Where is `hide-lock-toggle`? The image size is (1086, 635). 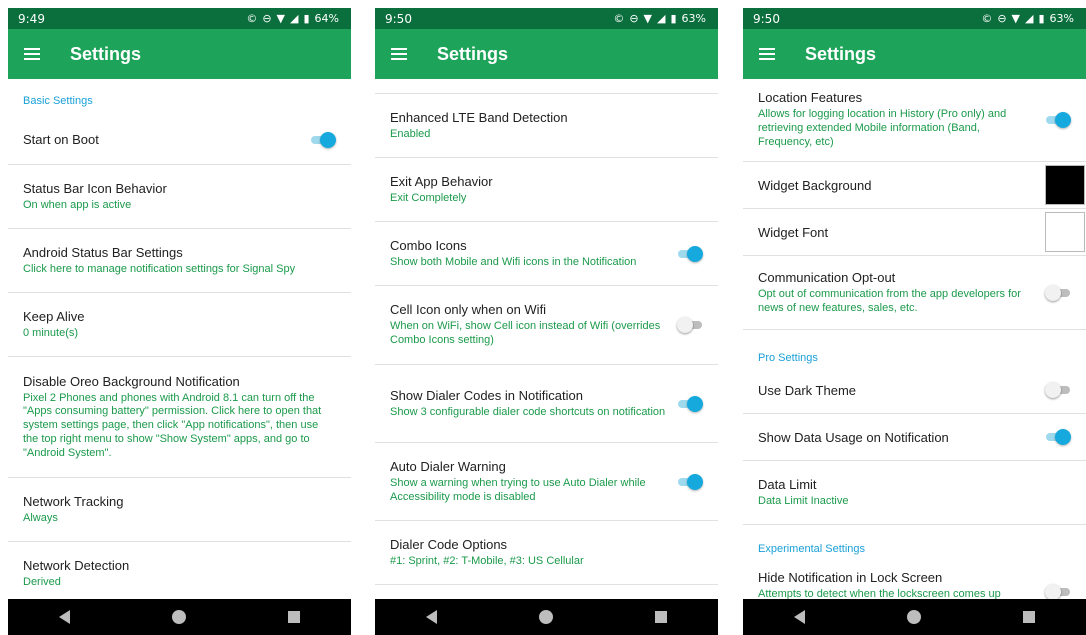
hide-lock-toggle is located at coordinates (1058, 591).